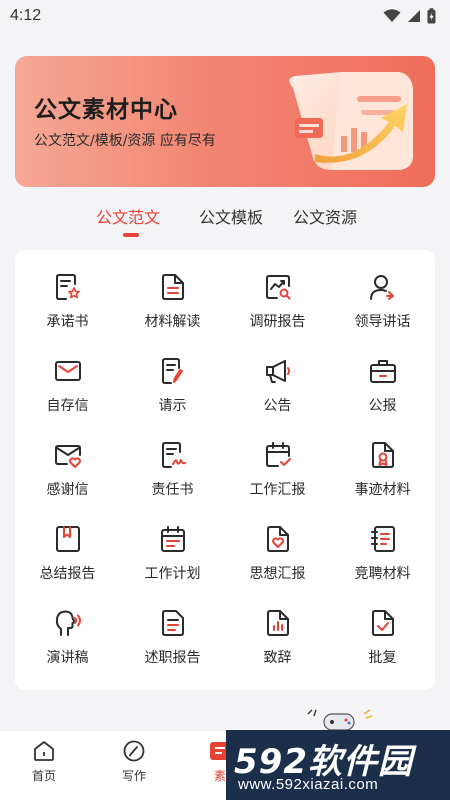  What do you see at coordinates (277, 406) in the screenshot?
I see `category-label: 公告` at bounding box center [277, 406].